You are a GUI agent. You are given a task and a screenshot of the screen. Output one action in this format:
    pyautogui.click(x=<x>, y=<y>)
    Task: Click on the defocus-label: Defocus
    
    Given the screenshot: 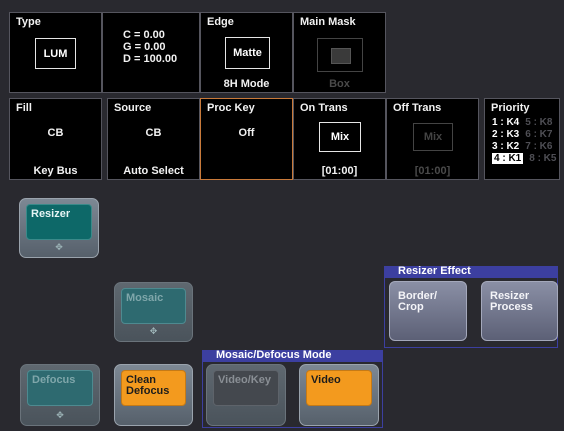 What is the action you would take?
    pyautogui.click(x=54, y=380)
    